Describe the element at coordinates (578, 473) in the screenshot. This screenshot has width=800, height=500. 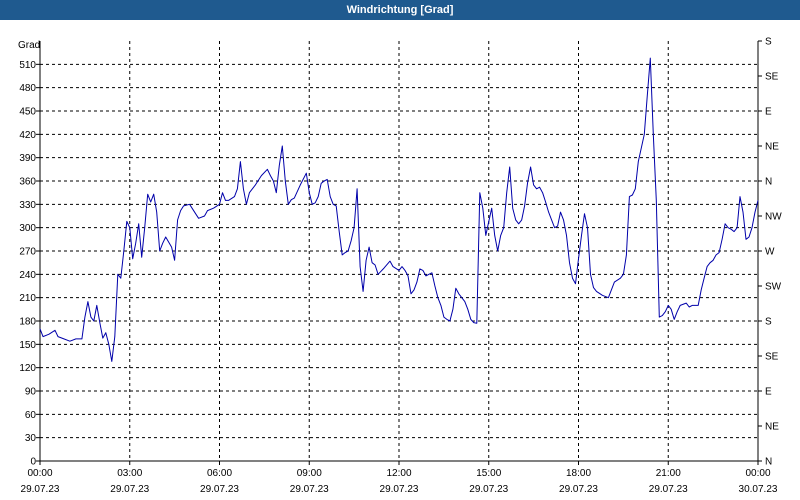
I see `x-tick-time: 18:00` at that location.